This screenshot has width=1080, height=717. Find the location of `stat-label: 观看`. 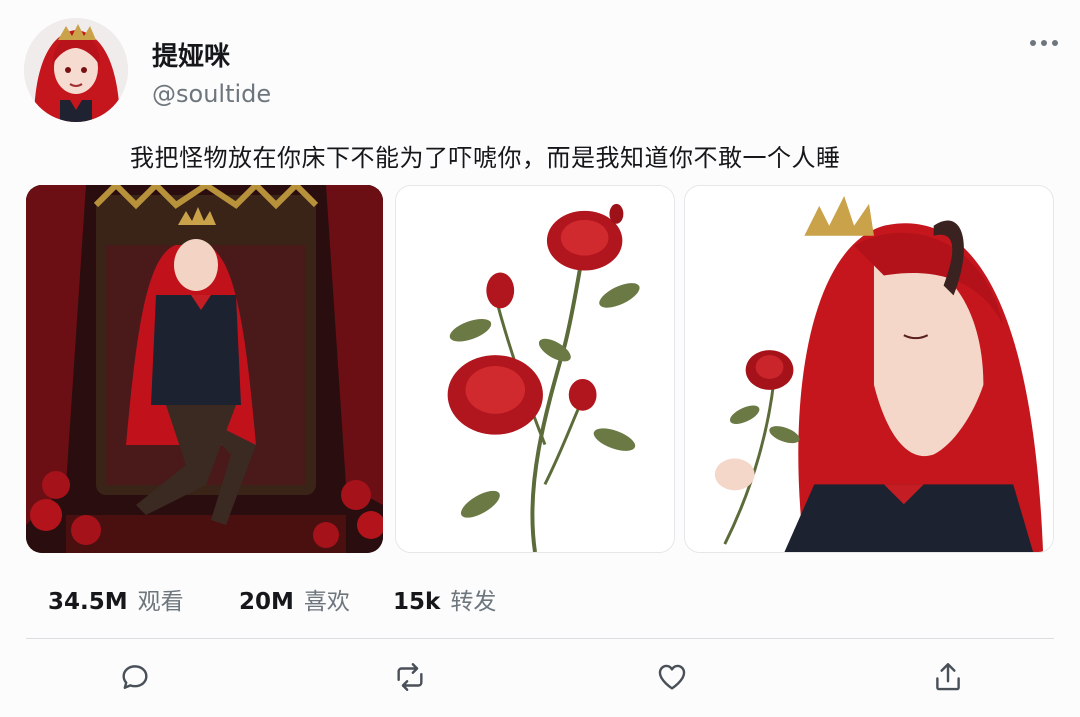

stat-label: 观看 is located at coordinates (160, 602).